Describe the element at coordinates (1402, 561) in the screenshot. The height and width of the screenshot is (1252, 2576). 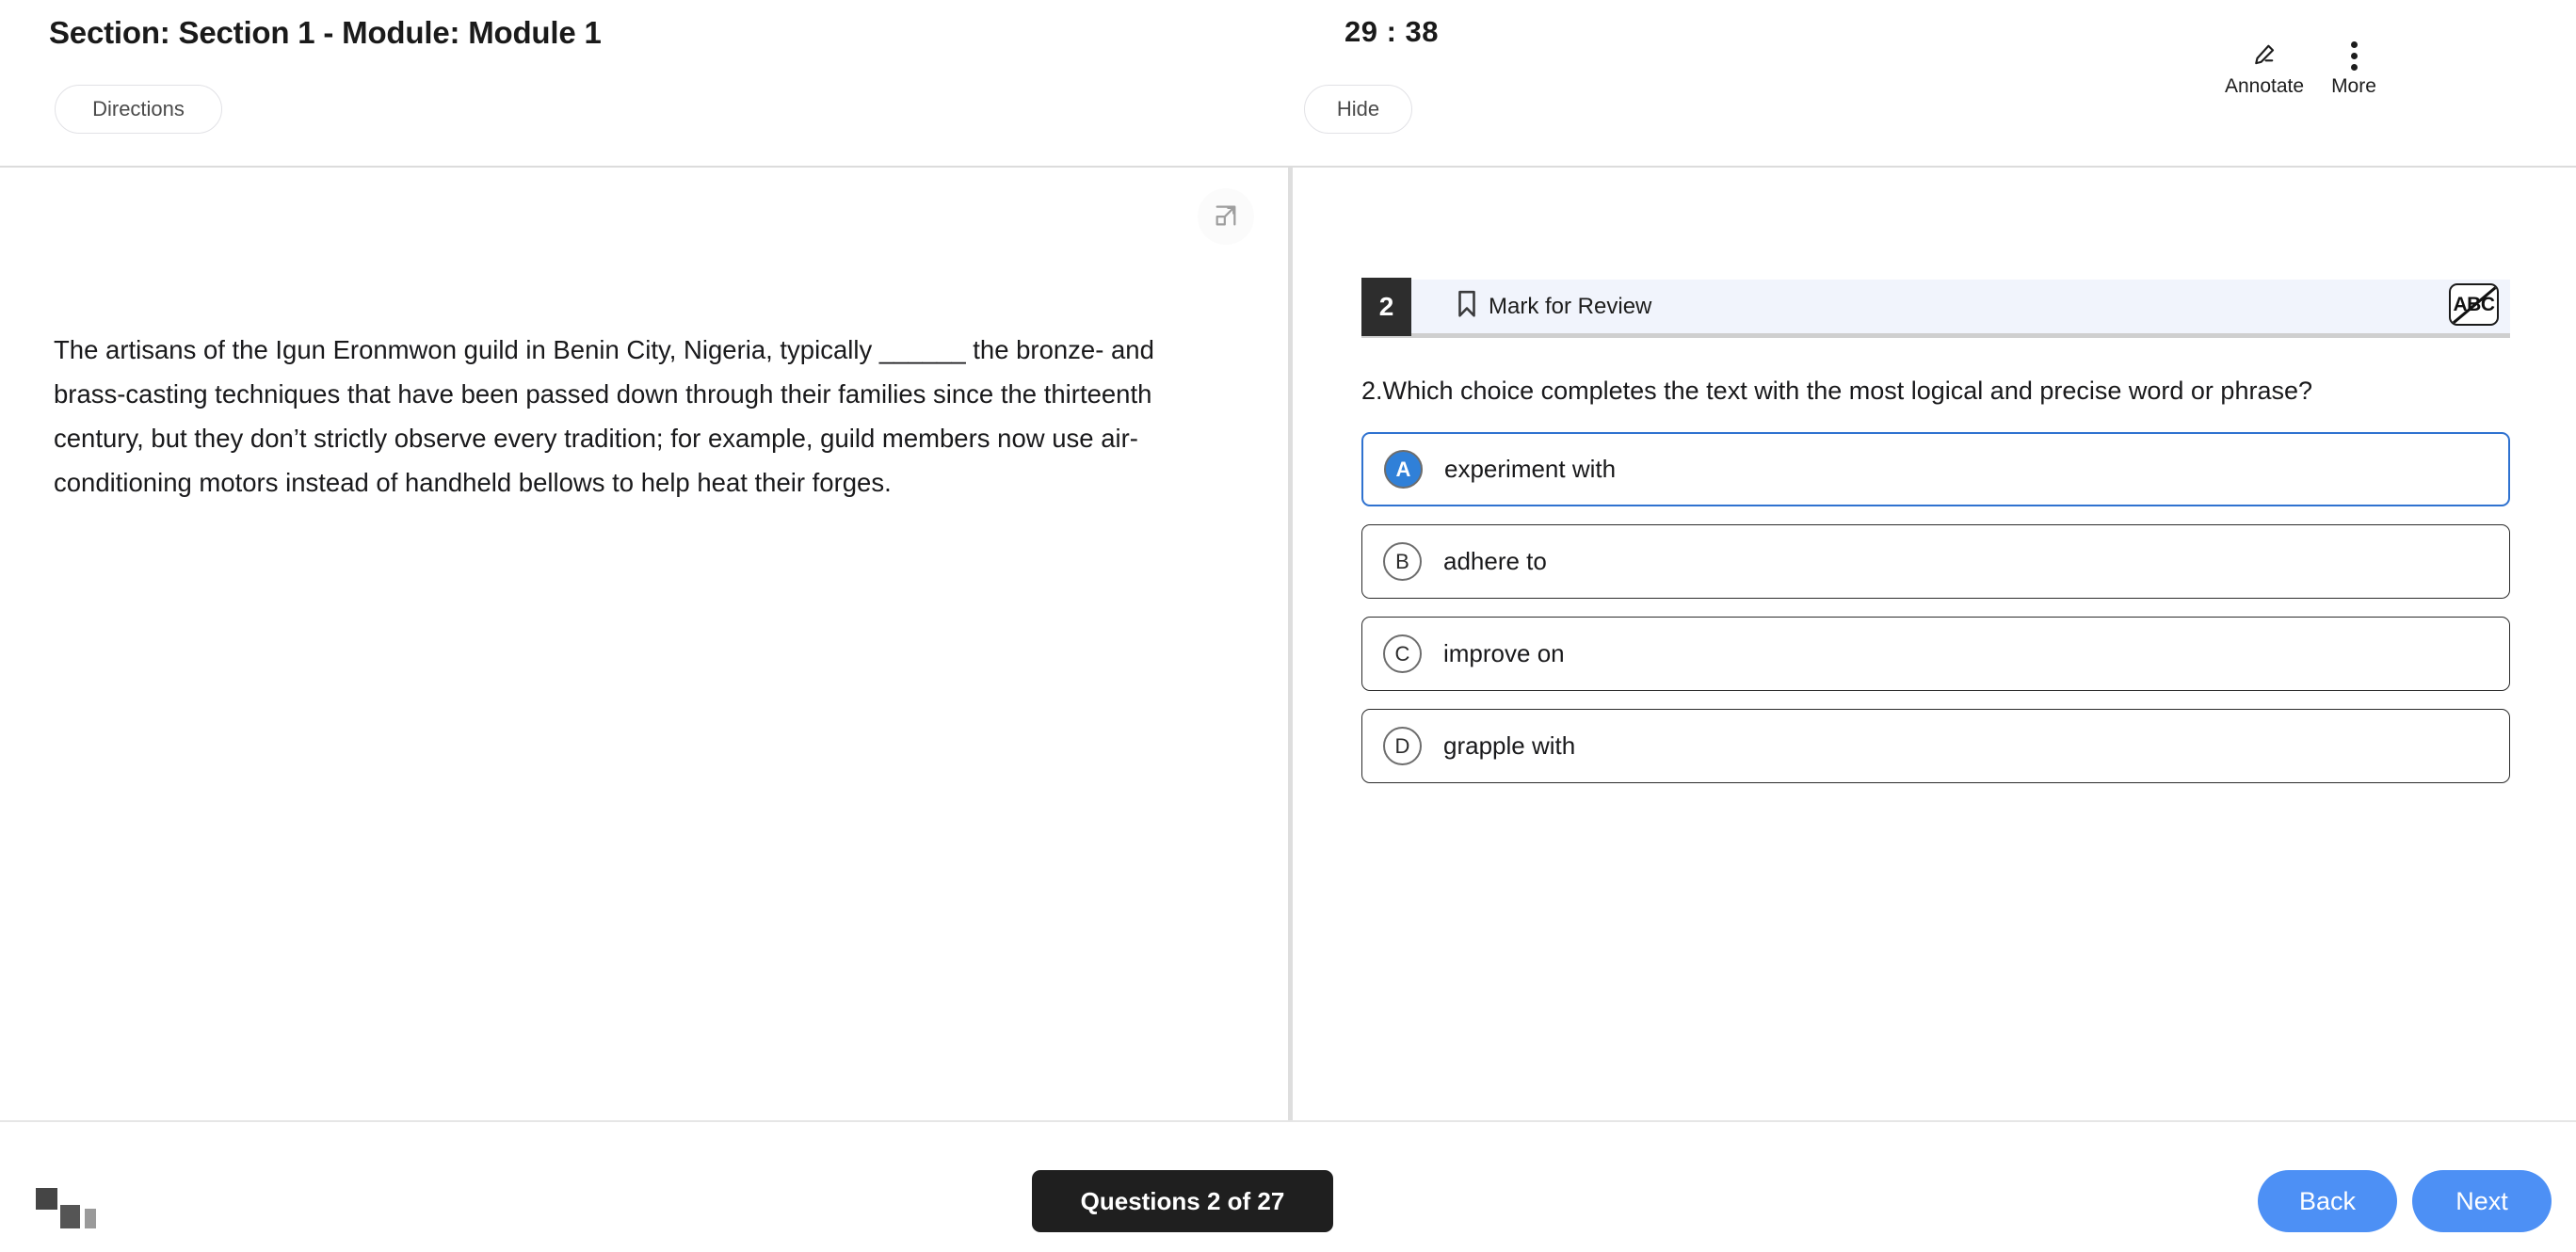
I see `choice-letter-b: B` at that location.